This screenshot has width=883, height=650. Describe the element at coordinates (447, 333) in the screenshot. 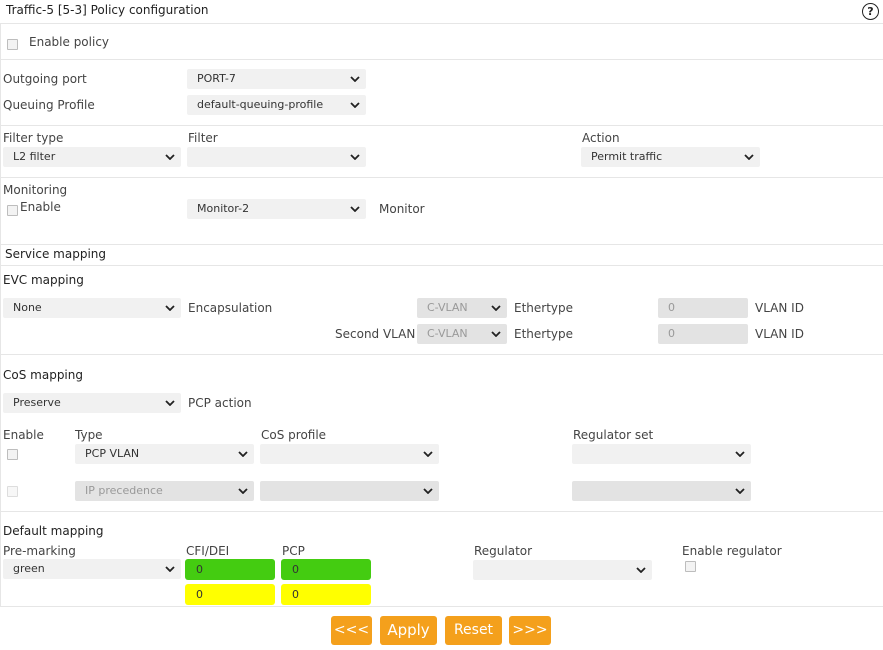

I see `second-encapsulation-value: C-VLAN` at that location.